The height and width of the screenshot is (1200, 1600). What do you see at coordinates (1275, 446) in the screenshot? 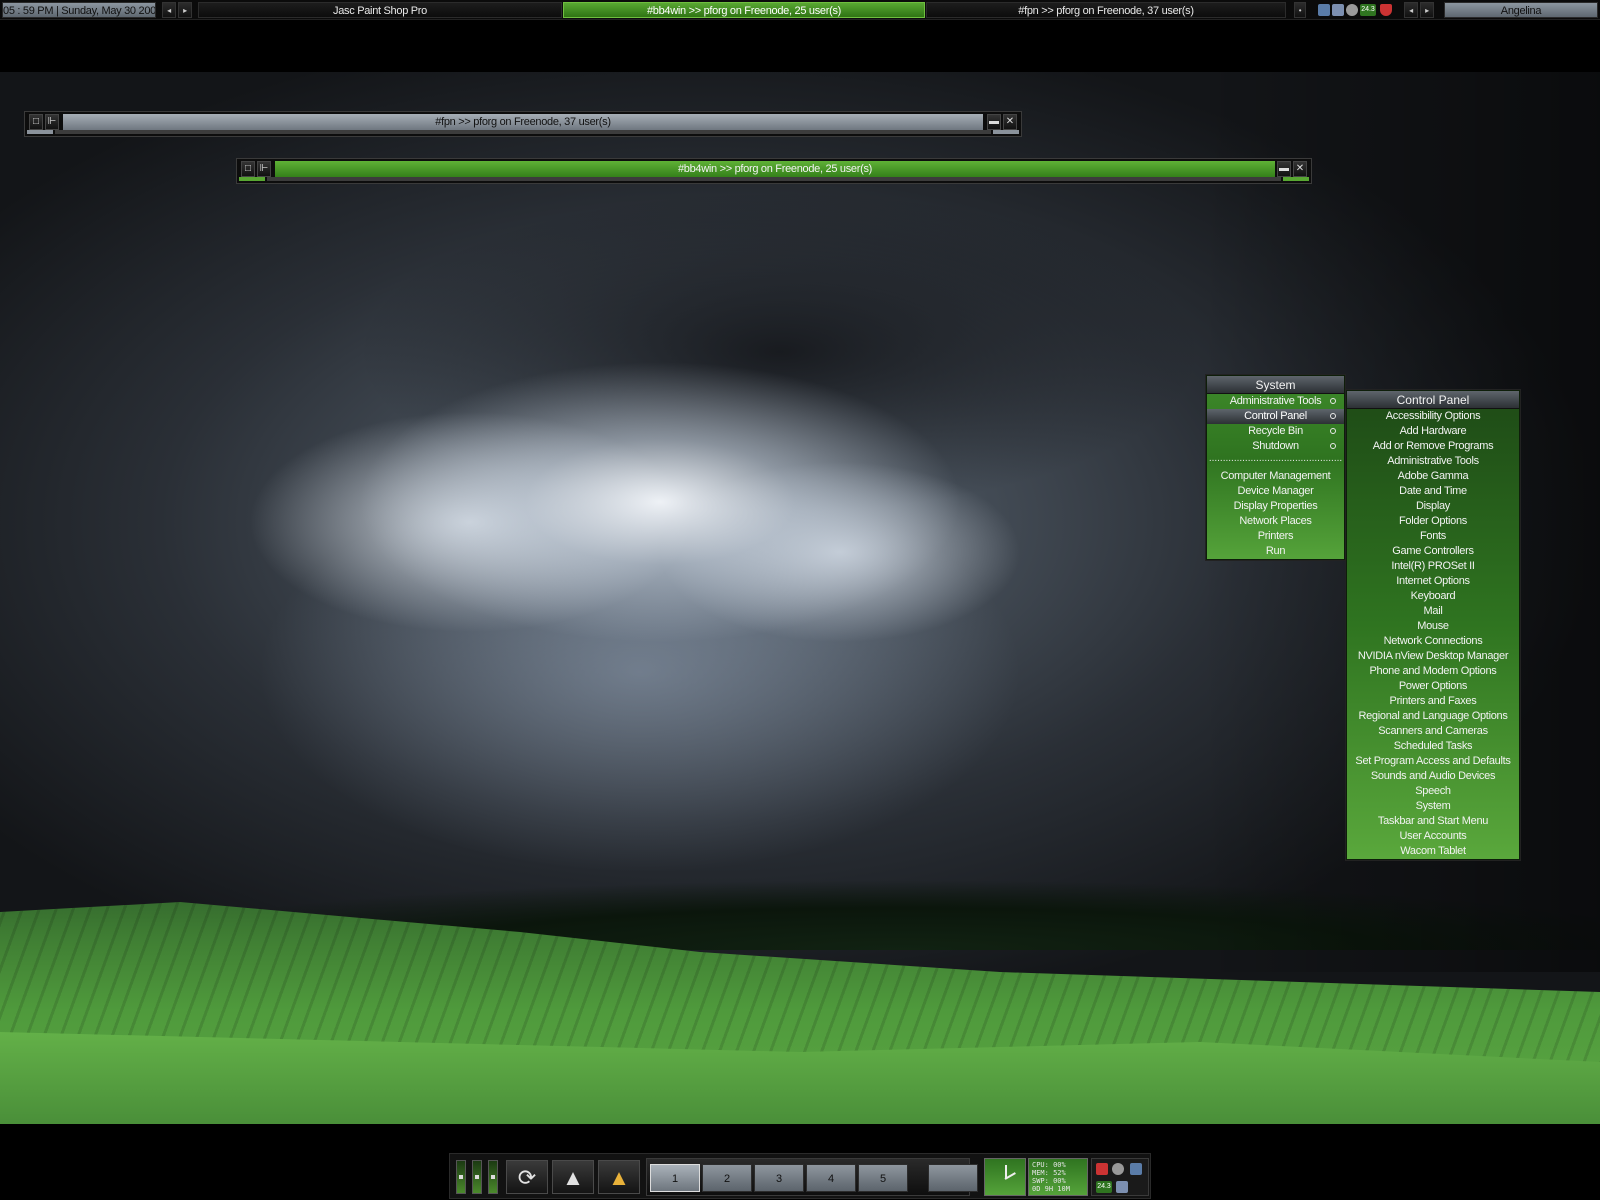
I see `menu-item-shutdown: Shutdown` at bounding box center [1275, 446].